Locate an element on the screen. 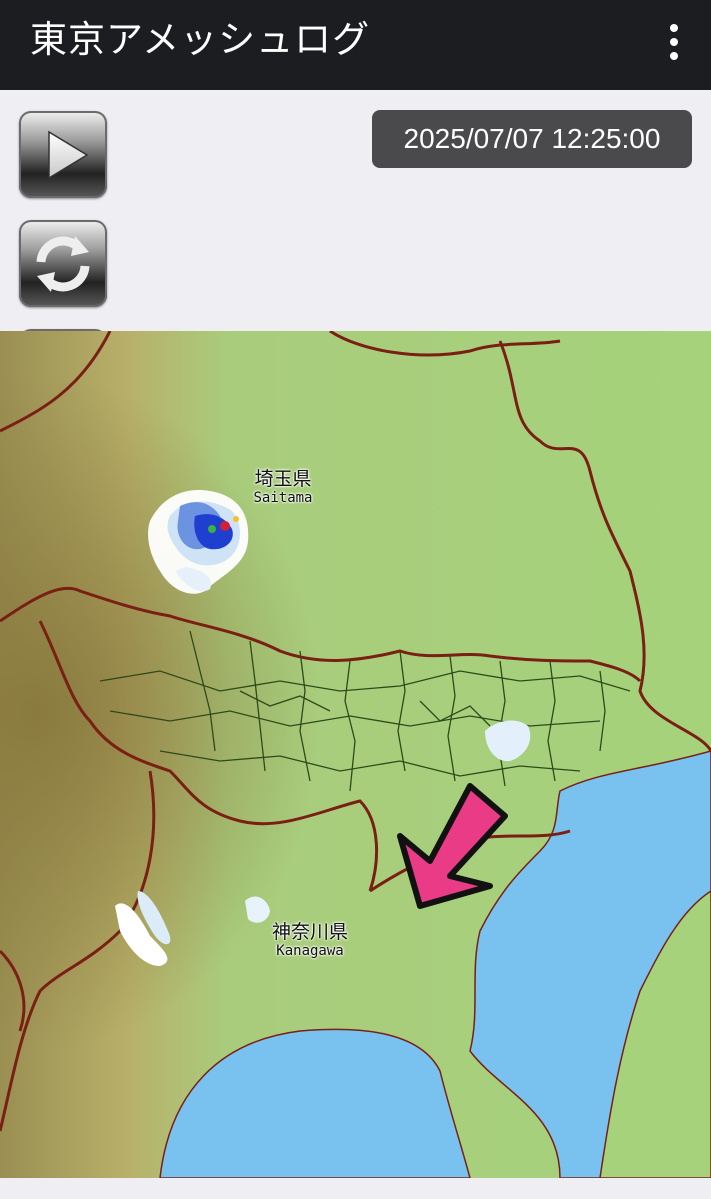 This screenshot has width=711, height=1199. label-kanagawa-en: Kanagawa is located at coordinates (310, 951).